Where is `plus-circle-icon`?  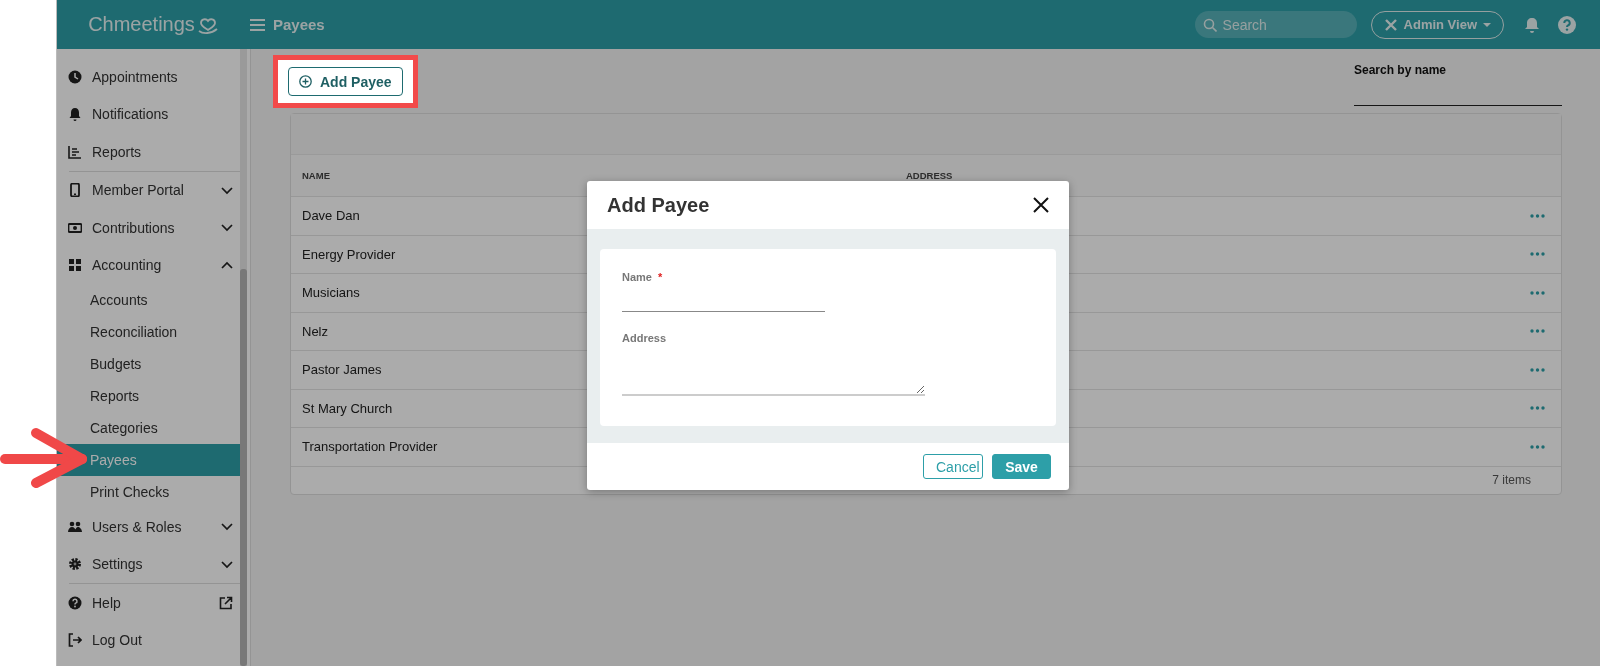 plus-circle-icon is located at coordinates (305, 81).